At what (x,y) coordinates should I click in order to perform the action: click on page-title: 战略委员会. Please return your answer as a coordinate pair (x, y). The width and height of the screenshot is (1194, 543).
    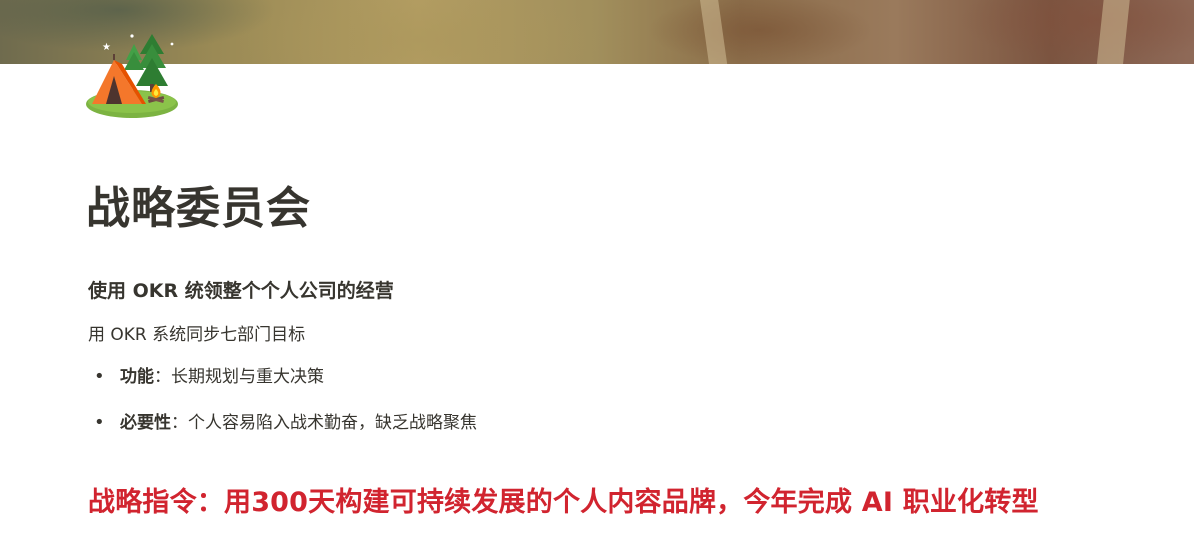
    Looking at the image, I should click on (198, 204).